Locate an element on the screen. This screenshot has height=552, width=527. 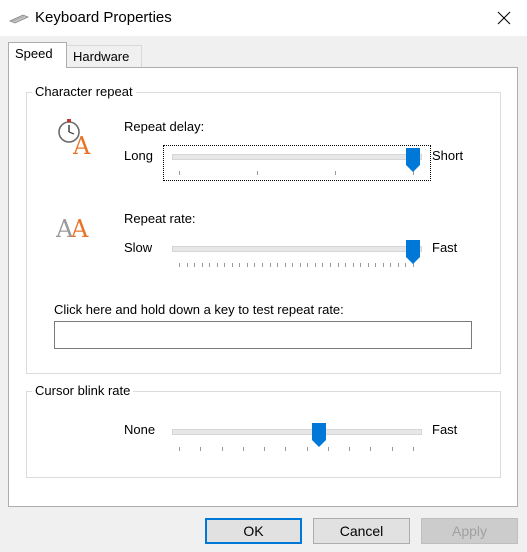
close-icon is located at coordinates (504, 18).